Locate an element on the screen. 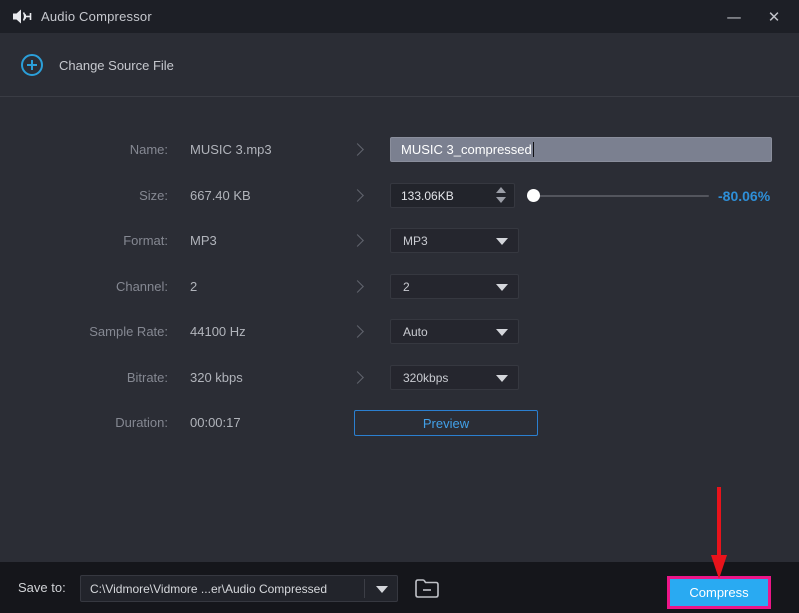 This screenshot has height=613, width=799. window-controls: — ✕ is located at coordinates (754, 16).